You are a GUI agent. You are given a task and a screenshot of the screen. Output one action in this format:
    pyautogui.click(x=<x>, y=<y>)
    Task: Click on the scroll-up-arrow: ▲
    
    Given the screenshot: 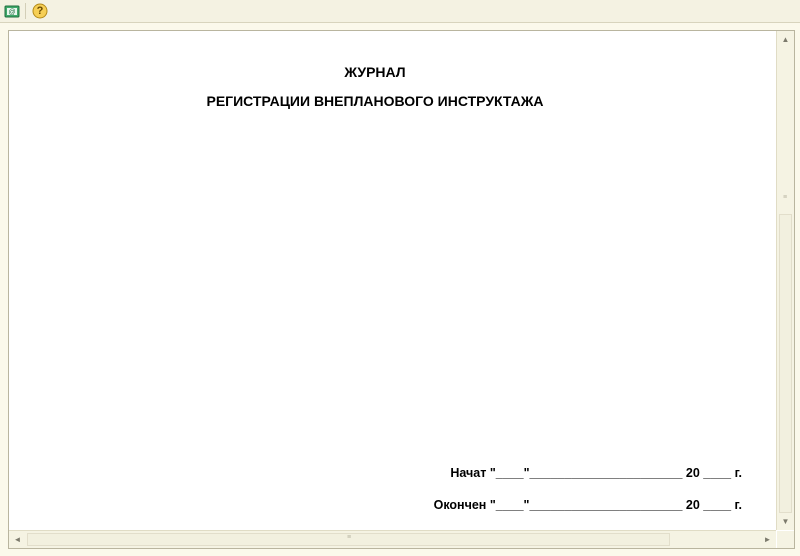 What is the action you would take?
    pyautogui.click(x=785, y=39)
    